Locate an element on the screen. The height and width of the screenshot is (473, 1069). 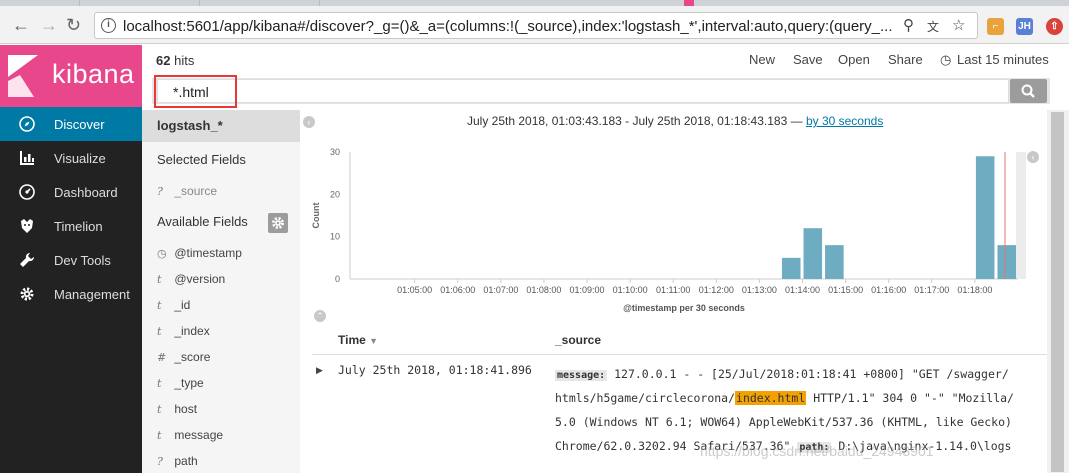
sidebar-item-dev-tools: Dev Tools is located at coordinates (71, 260).